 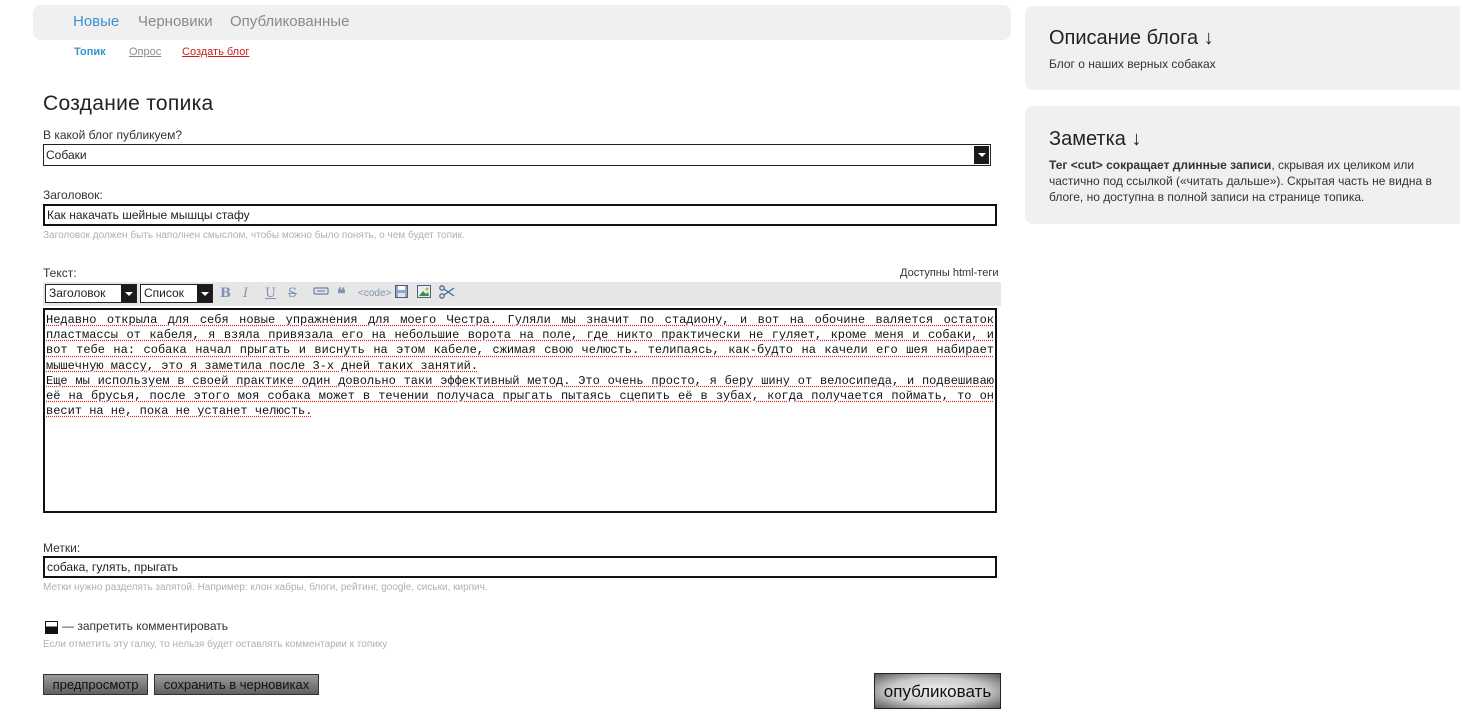 What do you see at coordinates (51, 627) in the screenshot?
I see `forbid-comments-checkbox` at bounding box center [51, 627].